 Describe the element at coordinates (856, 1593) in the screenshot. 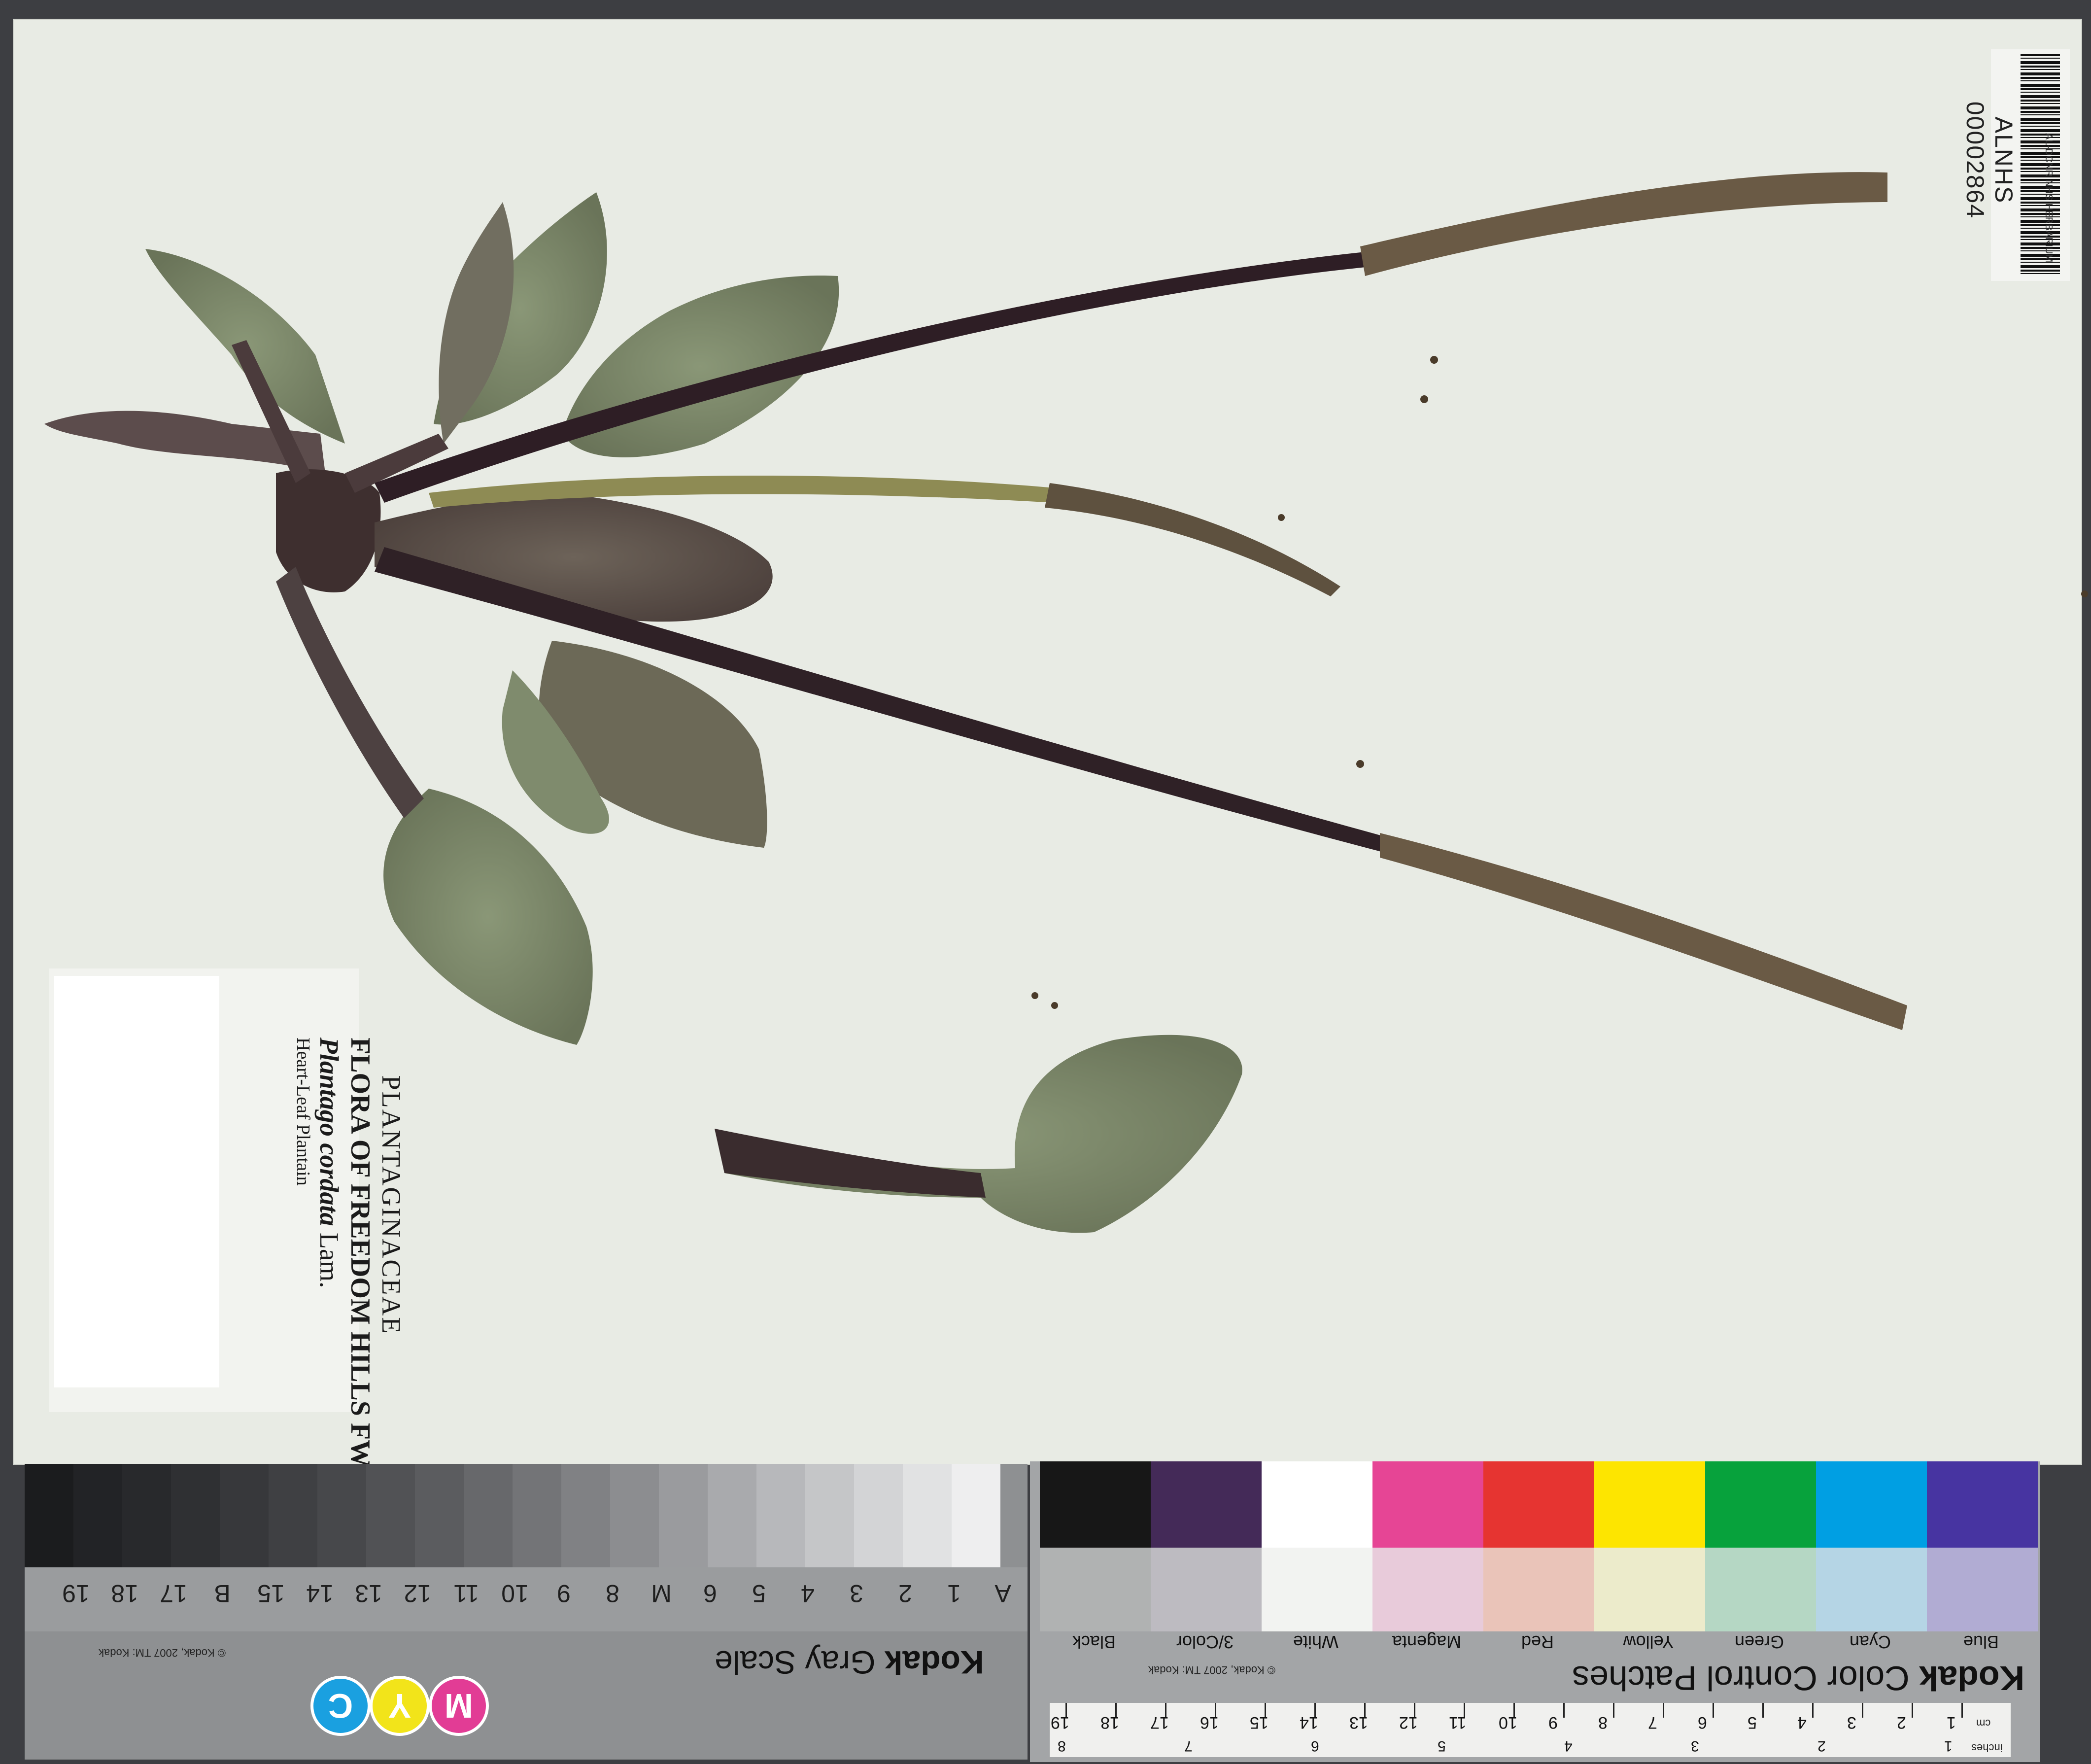

I see `gray-patch-label: 3` at that location.